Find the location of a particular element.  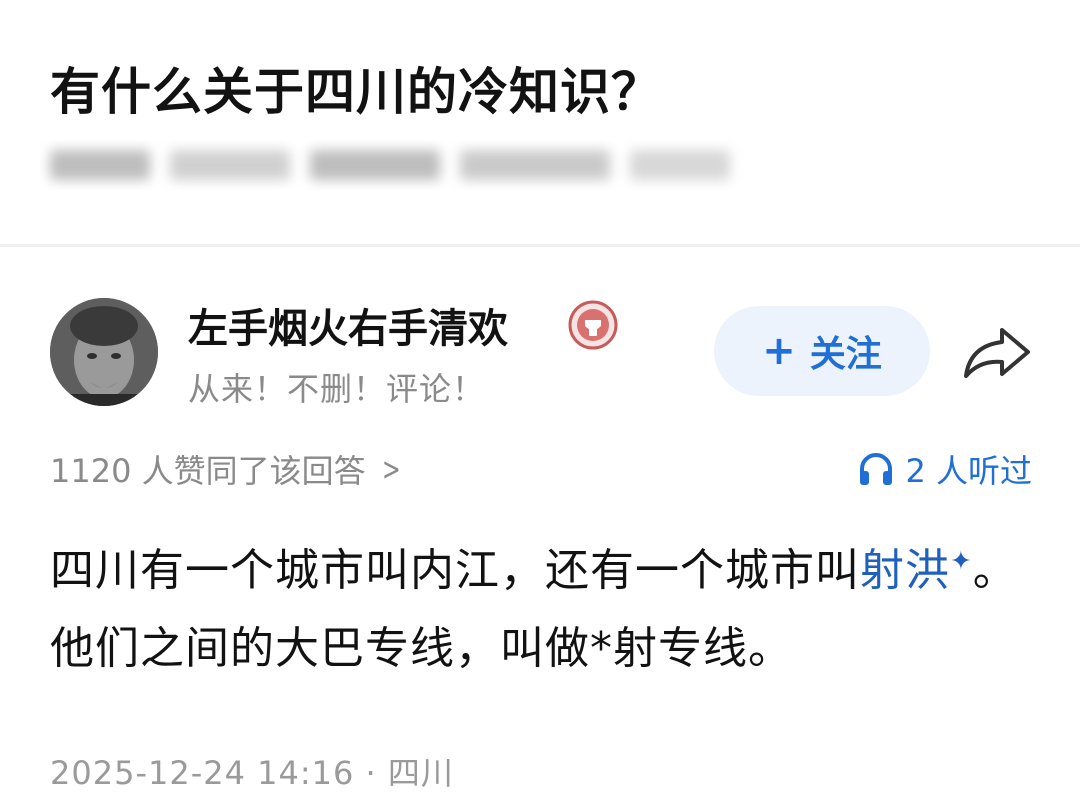

plus-icon: + is located at coordinates (779, 351).